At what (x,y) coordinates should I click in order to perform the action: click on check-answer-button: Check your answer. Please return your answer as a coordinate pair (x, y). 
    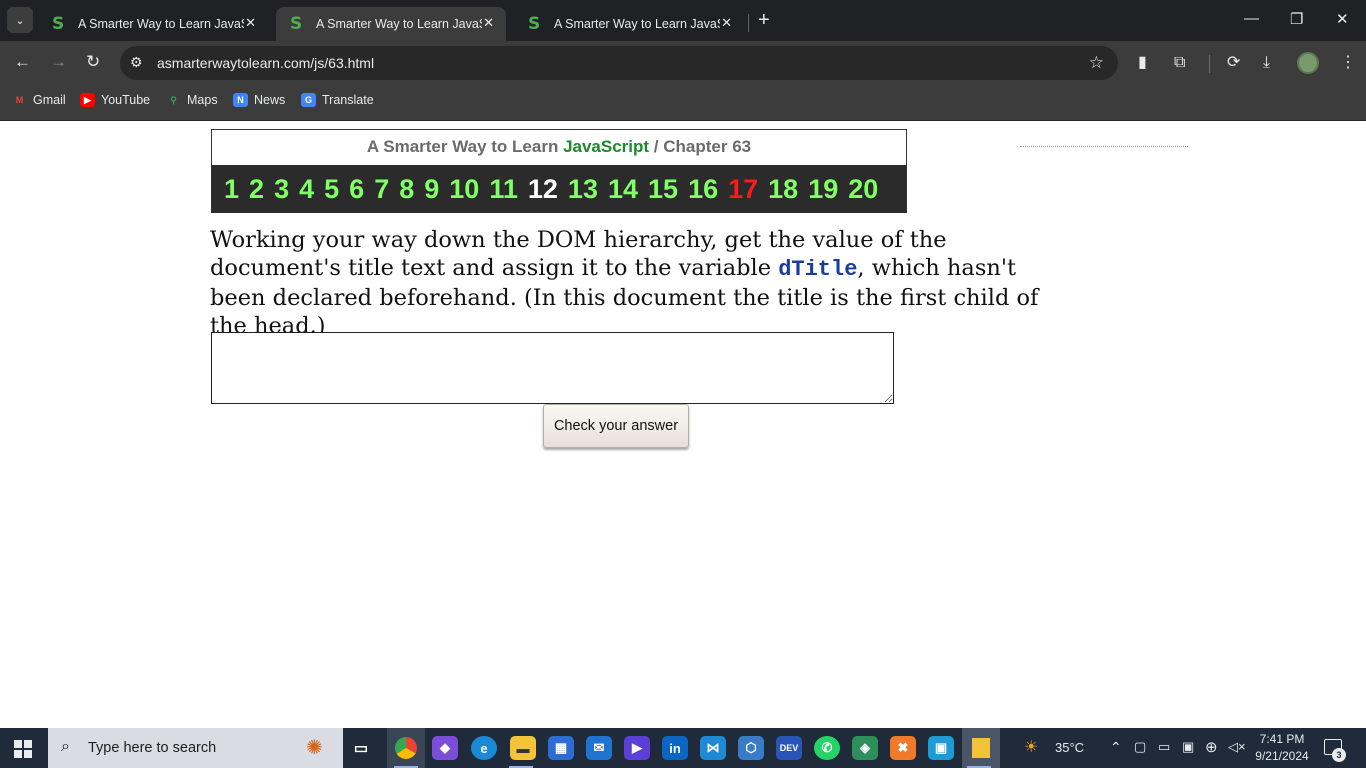
    Looking at the image, I should click on (616, 426).